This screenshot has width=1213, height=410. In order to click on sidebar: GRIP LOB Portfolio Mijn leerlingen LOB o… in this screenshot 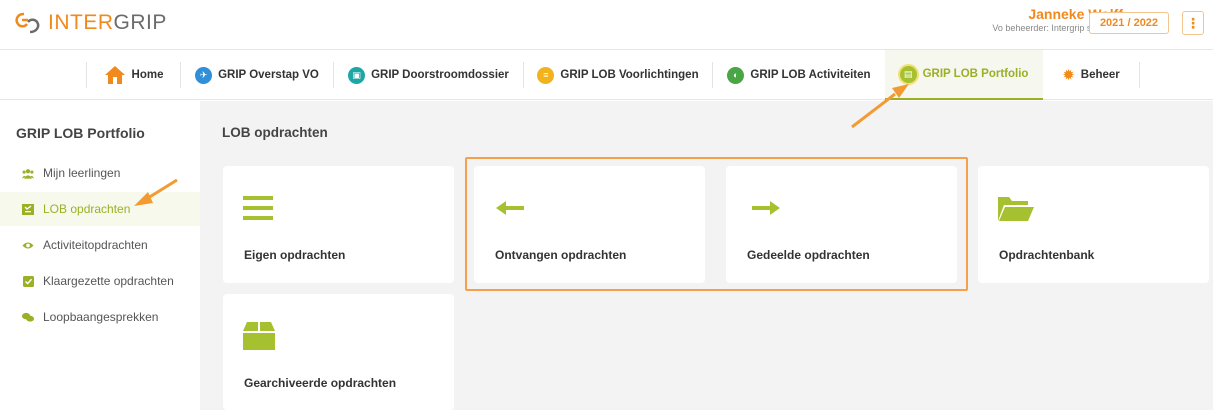, I will do `click(100, 255)`.